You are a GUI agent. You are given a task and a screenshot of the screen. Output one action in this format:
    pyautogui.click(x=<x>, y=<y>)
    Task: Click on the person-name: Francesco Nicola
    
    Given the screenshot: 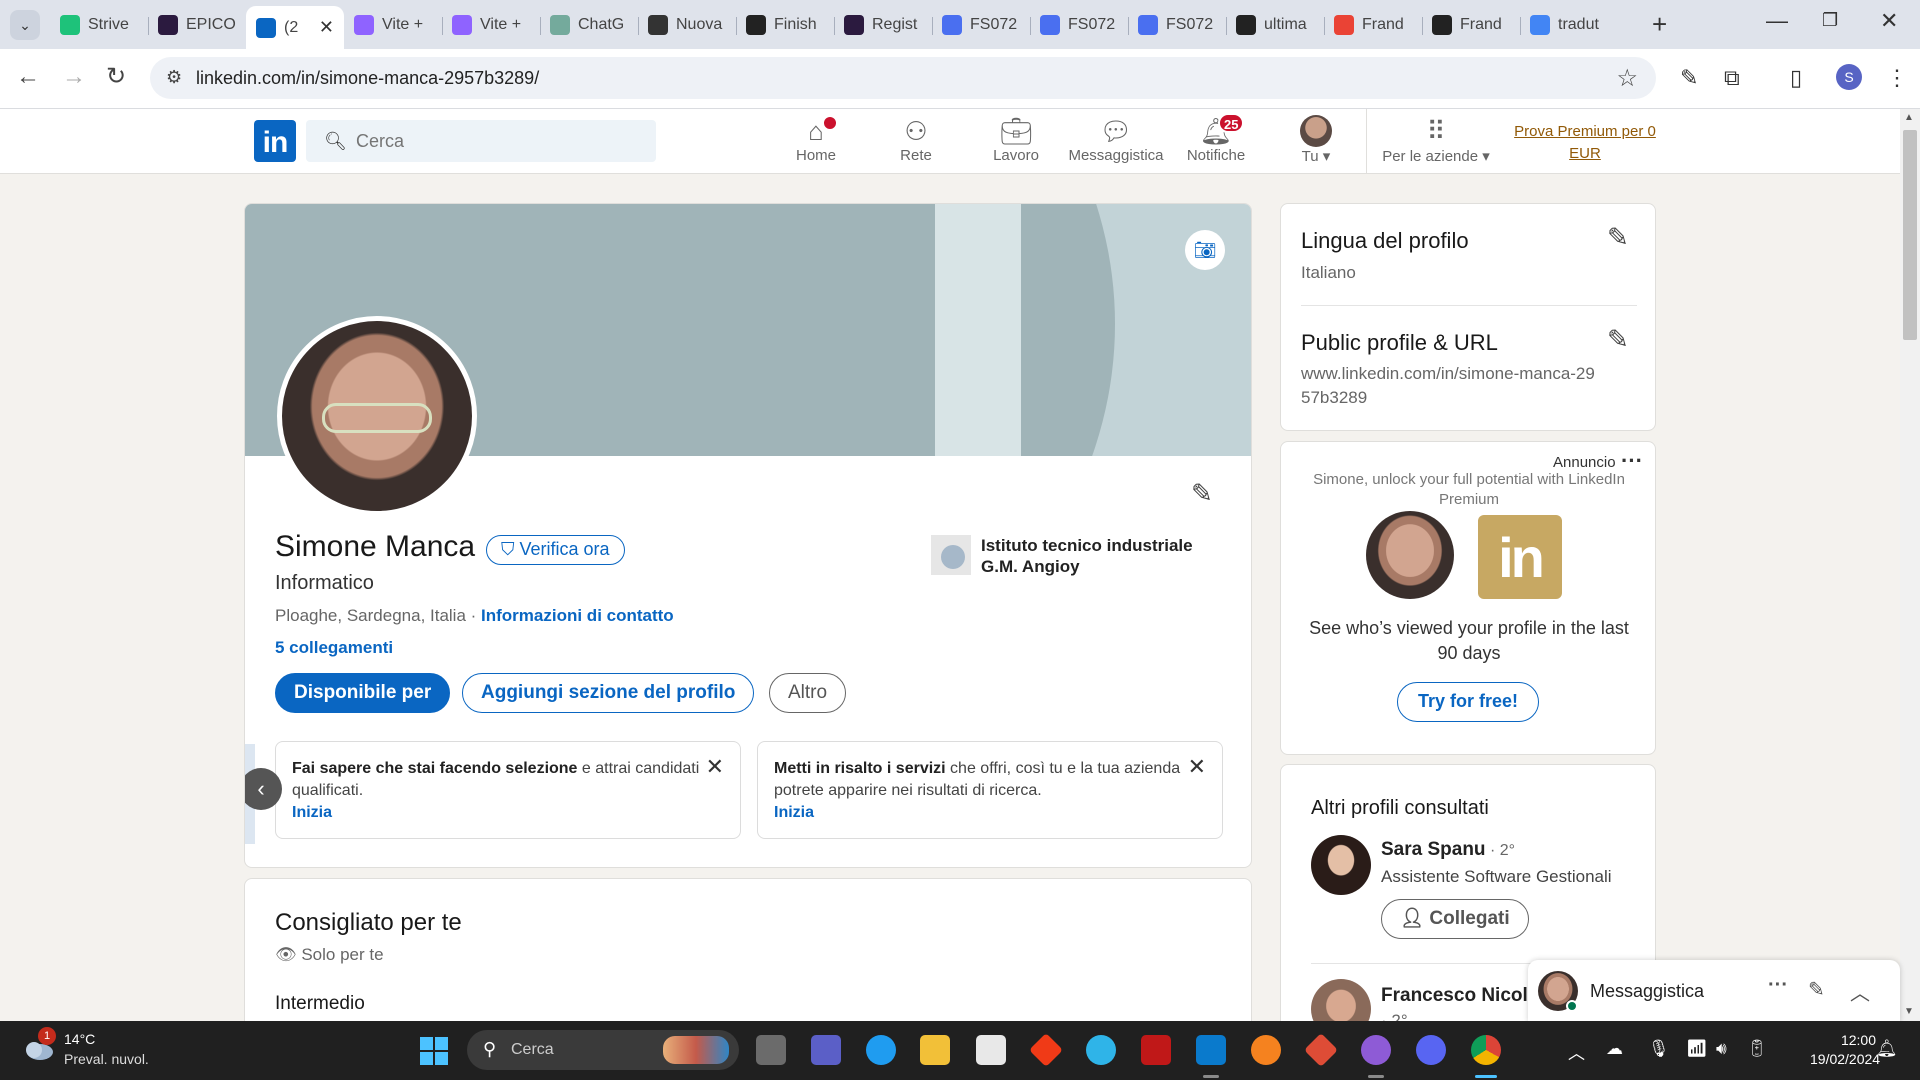 What is the action you would take?
    pyautogui.click(x=1459, y=996)
    